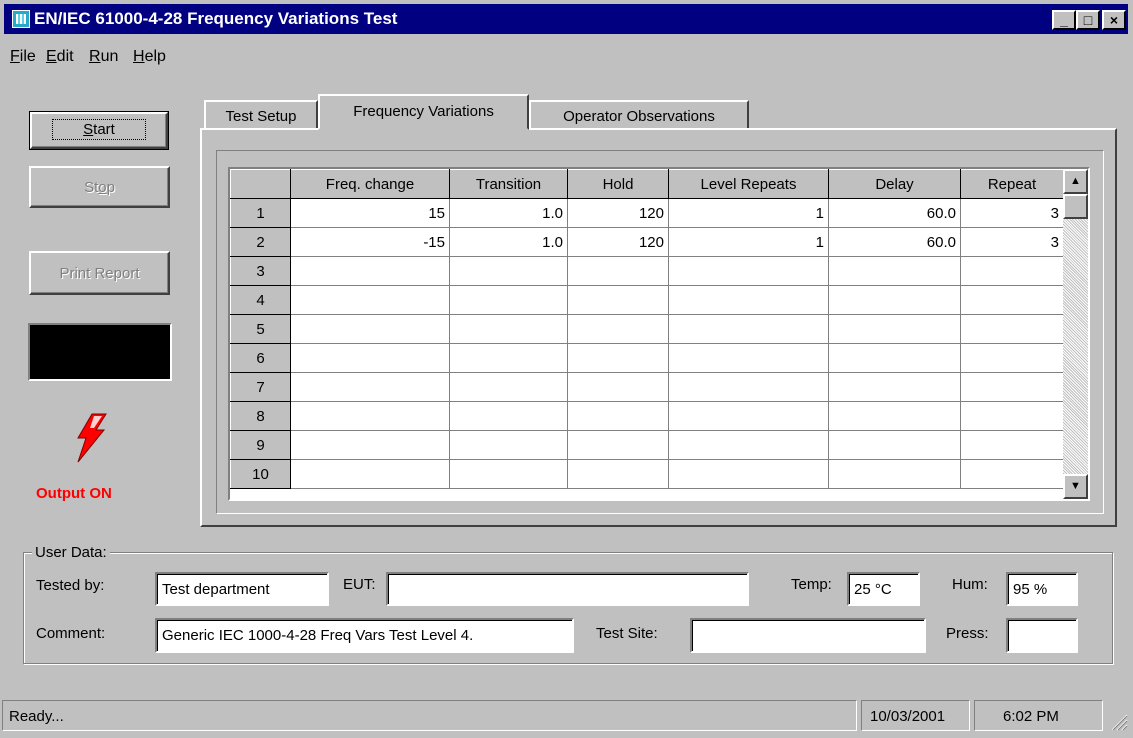 Image resolution: width=1133 pixels, height=738 pixels. What do you see at coordinates (99, 273) in the screenshot?
I see `print-report-button: Print Report` at bounding box center [99, 273].